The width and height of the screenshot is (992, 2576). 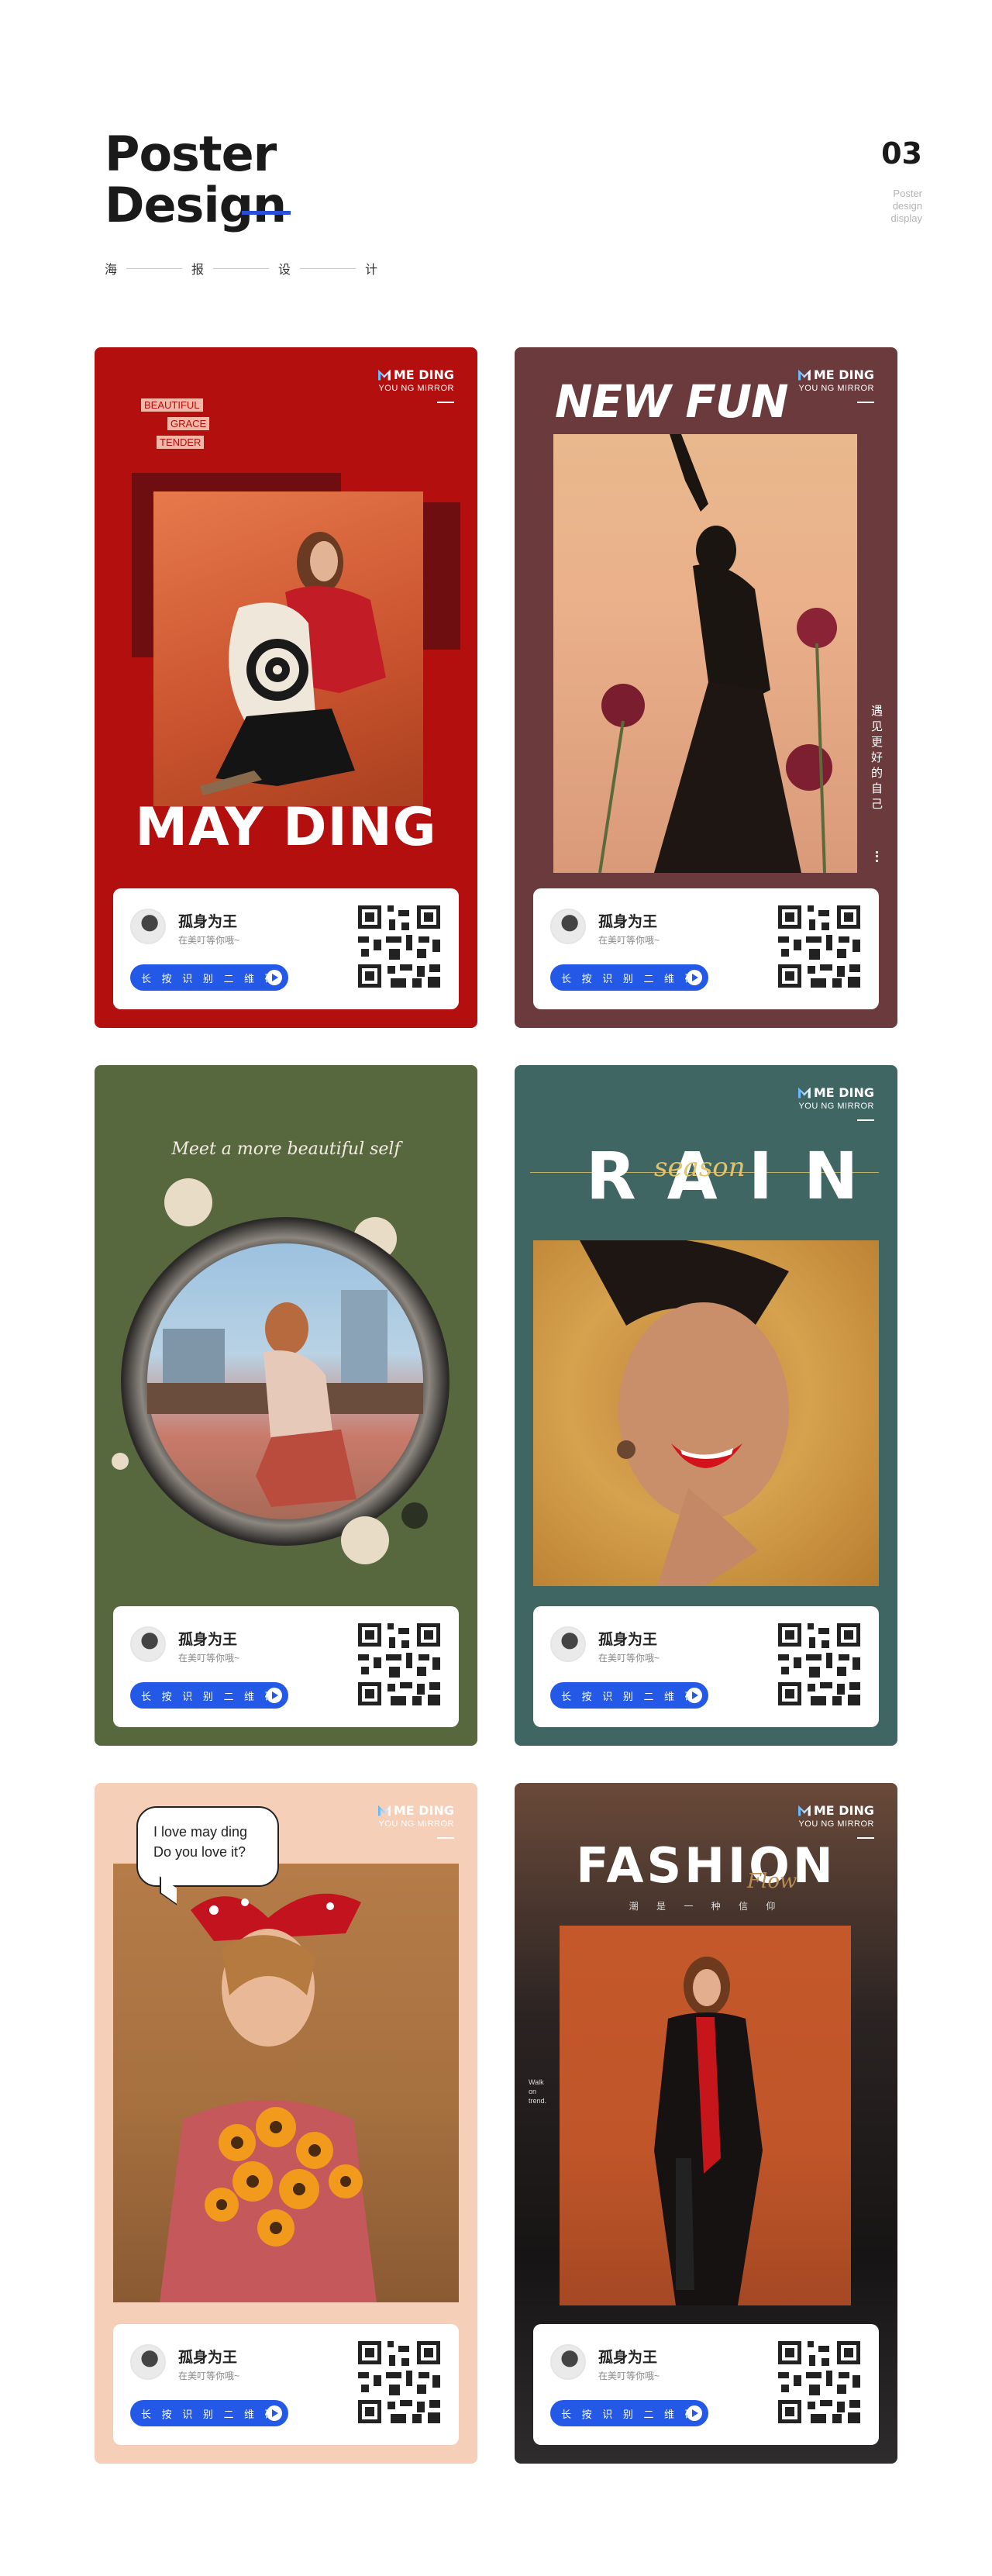 What do you see at coordinates (877, 856) in the screenshot?
I see `decor-dots` at bounding box center [877, 856].